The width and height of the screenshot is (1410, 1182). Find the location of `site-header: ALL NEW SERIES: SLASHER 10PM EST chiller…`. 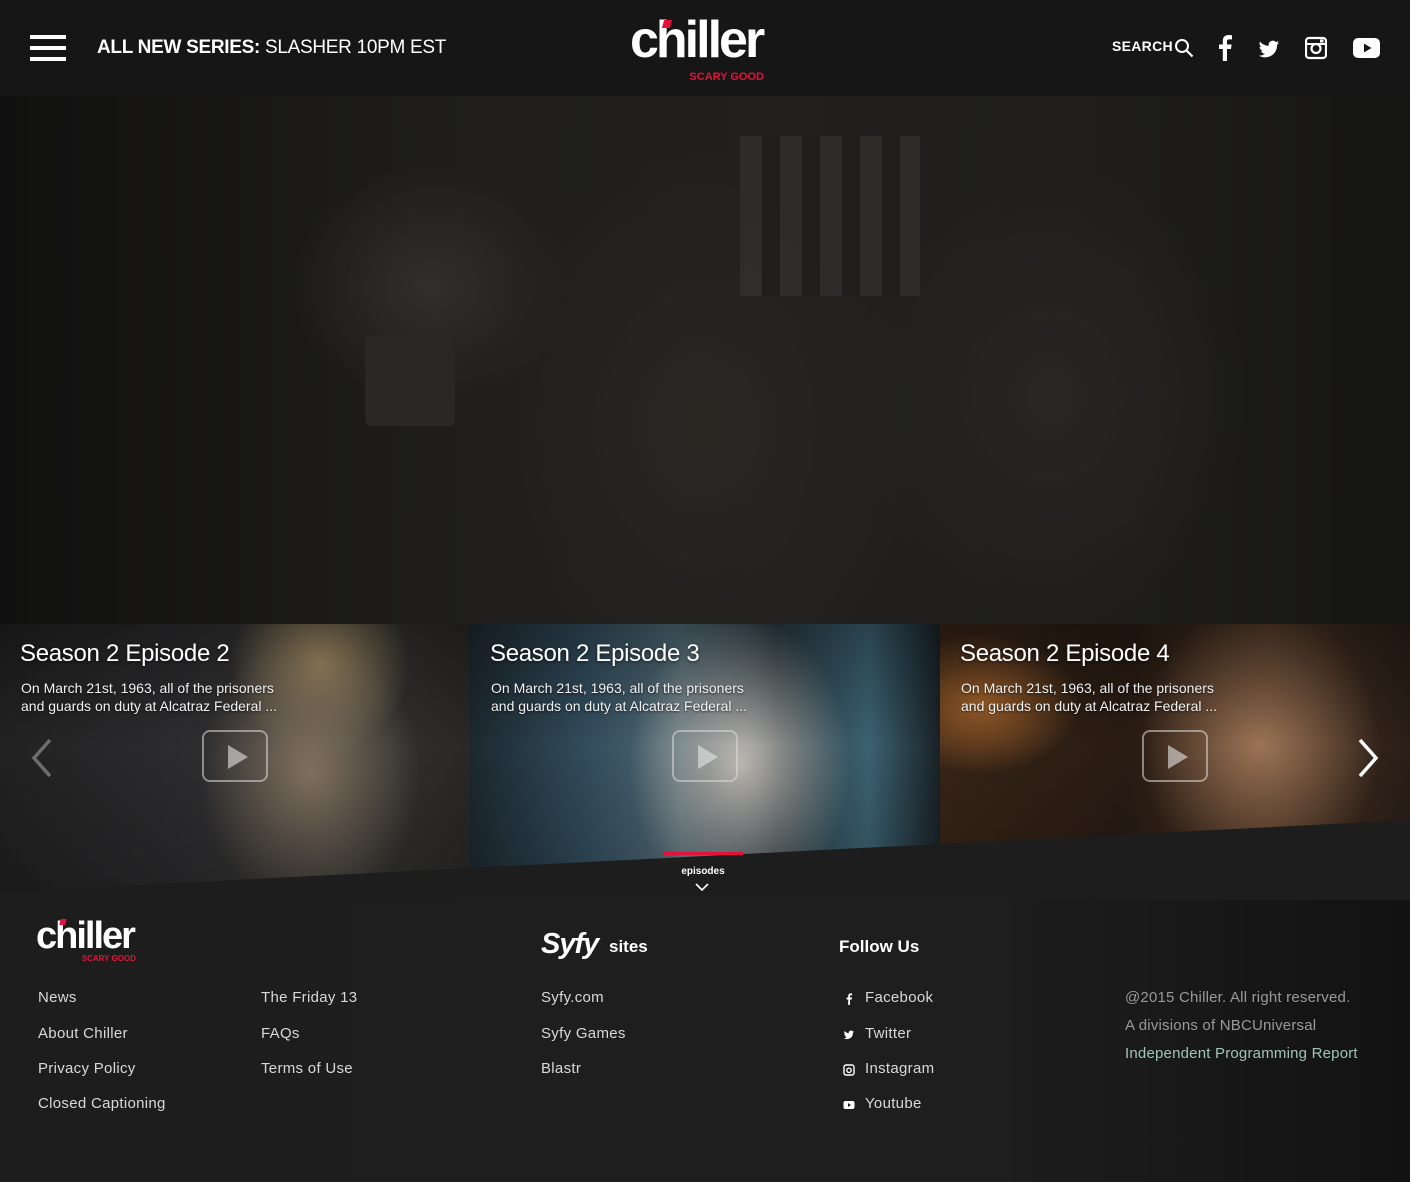

site-header: ALL NEW SERIES: SLASHER 10PM EST chiller… is located at coordinates (705, 48).